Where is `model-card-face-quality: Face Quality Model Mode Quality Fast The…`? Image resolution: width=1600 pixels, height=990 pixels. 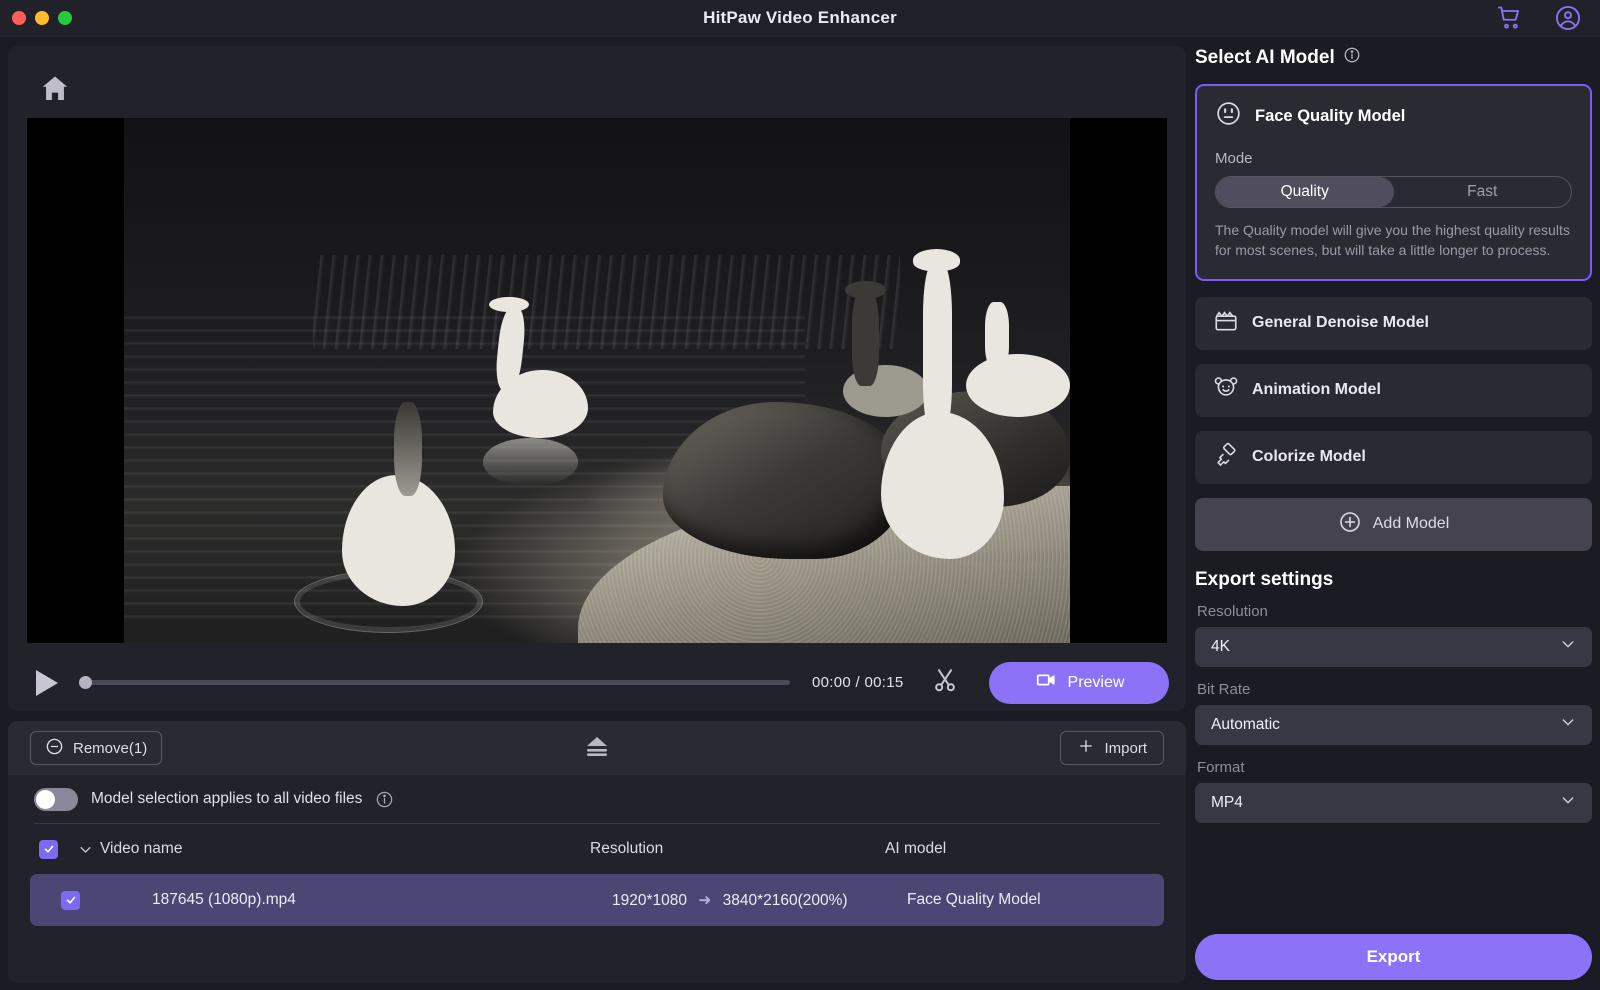 model-card-face-quality: Face Quality Model Mode Quality Fast The… is located at coordinates (1393, 182).